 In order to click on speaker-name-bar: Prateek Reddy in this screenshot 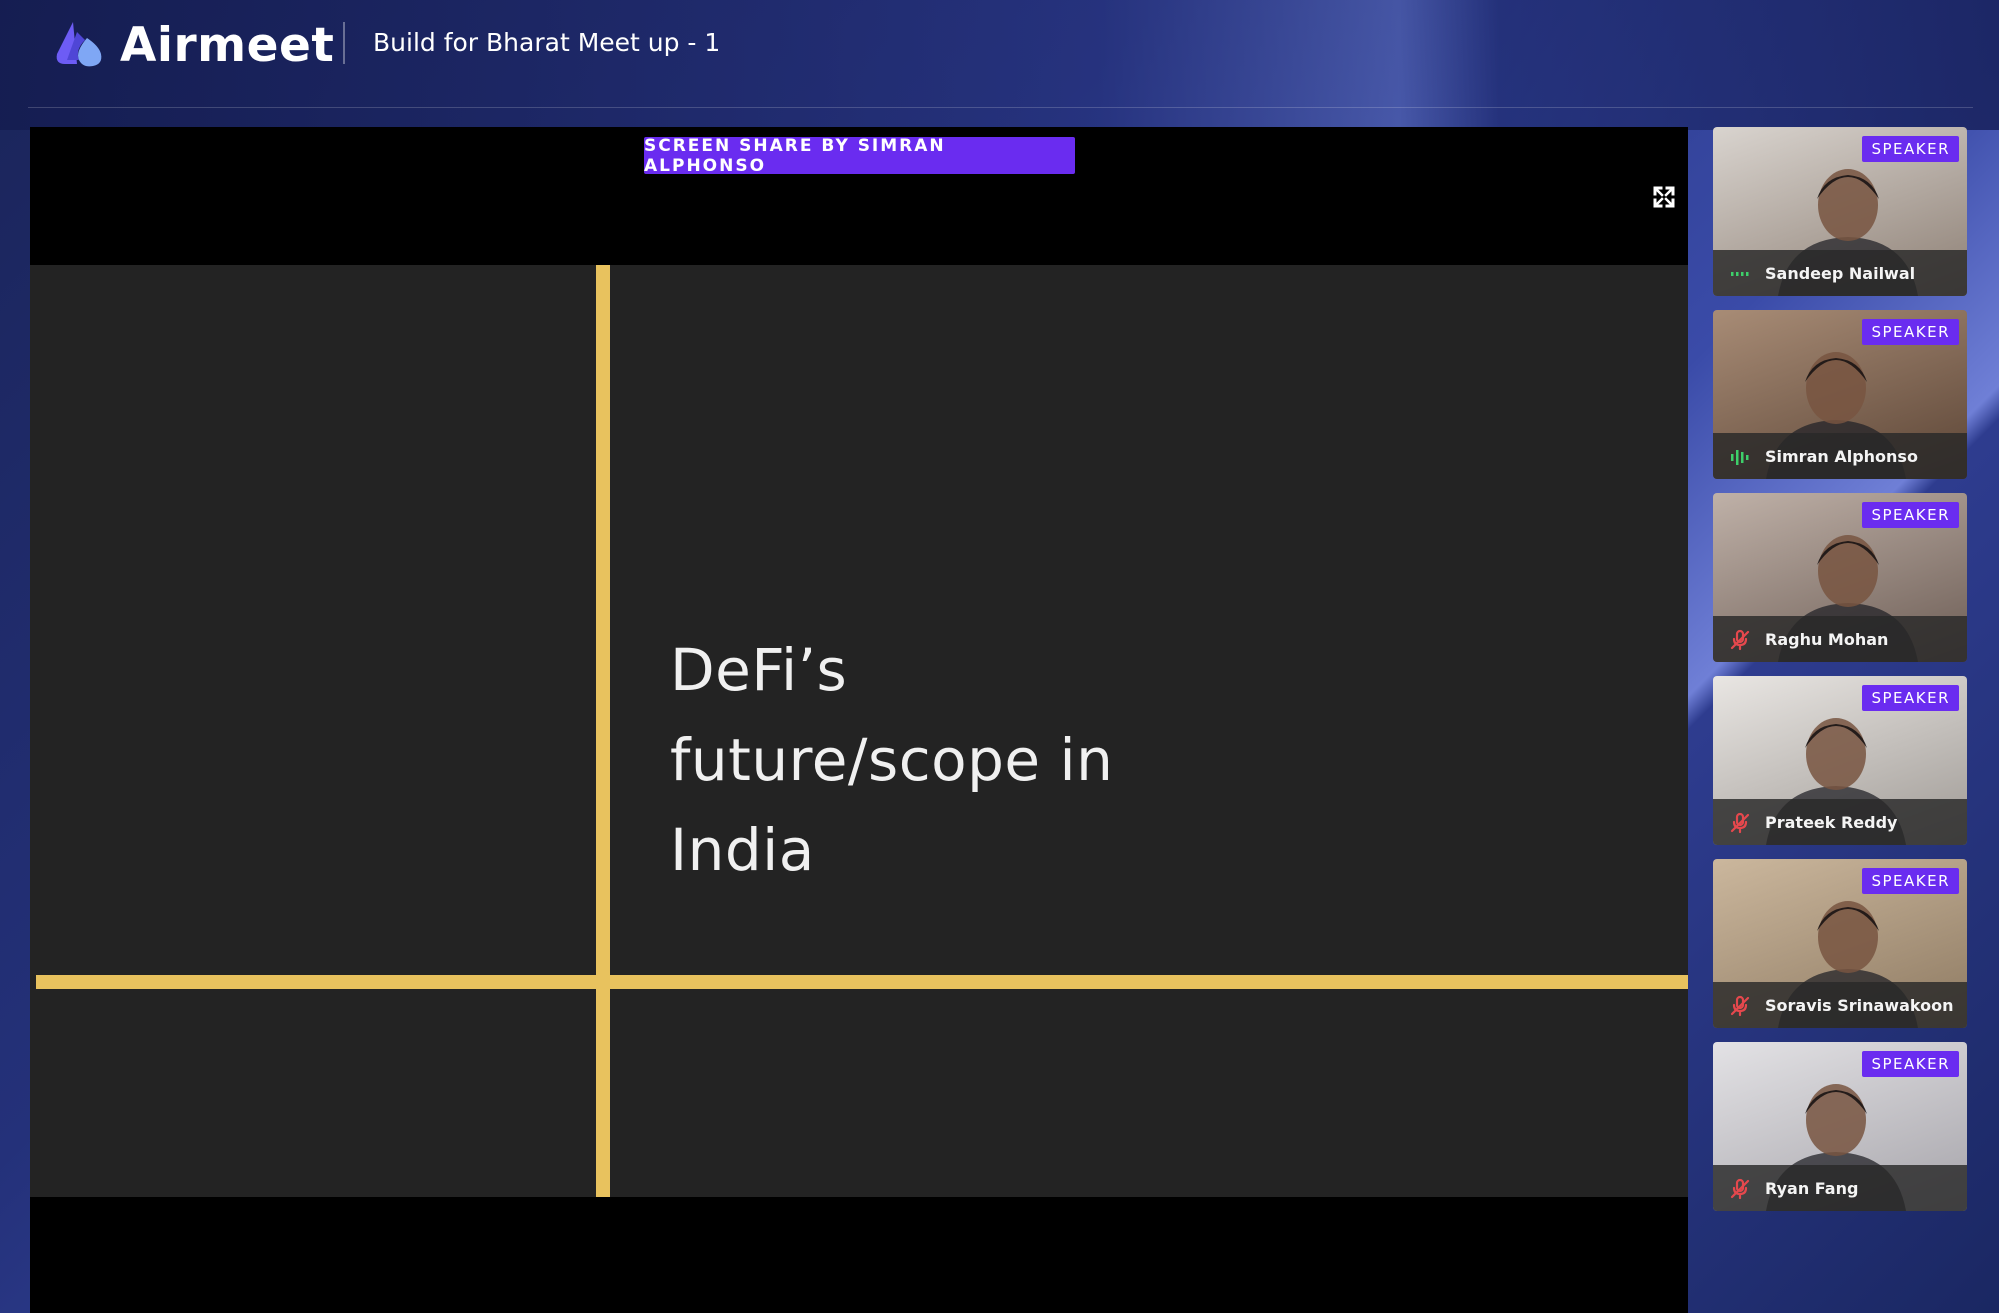, I will do `click(1840, 822)`.